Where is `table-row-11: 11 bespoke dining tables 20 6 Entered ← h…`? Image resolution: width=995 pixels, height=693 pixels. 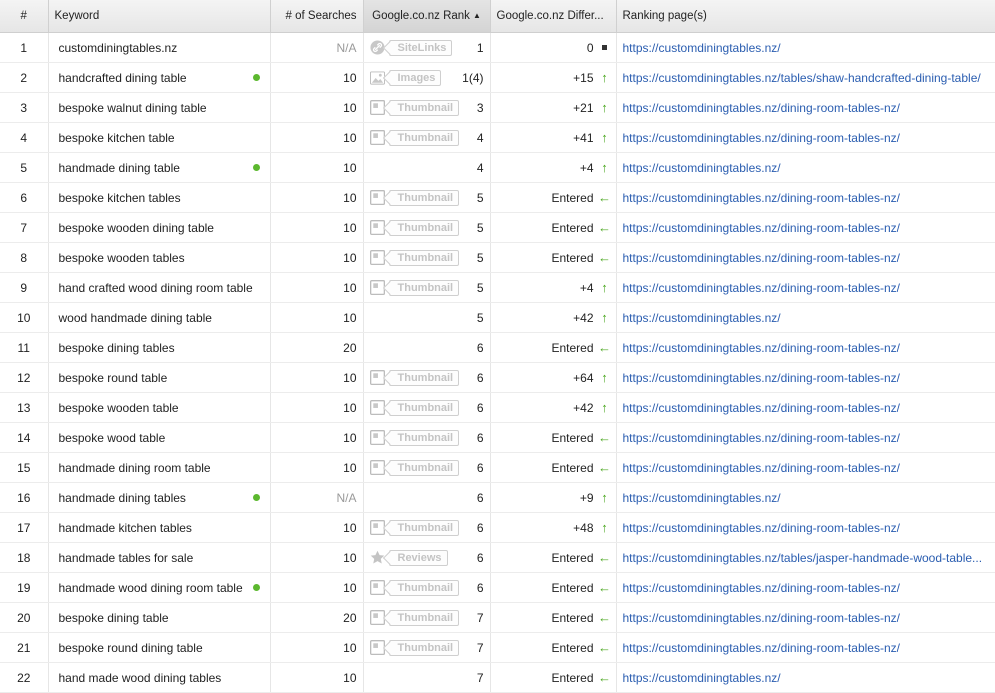 table-row-11: 11 bespoke dining tables 20 6 Entered ← h… is located at coordinates (497, 347).